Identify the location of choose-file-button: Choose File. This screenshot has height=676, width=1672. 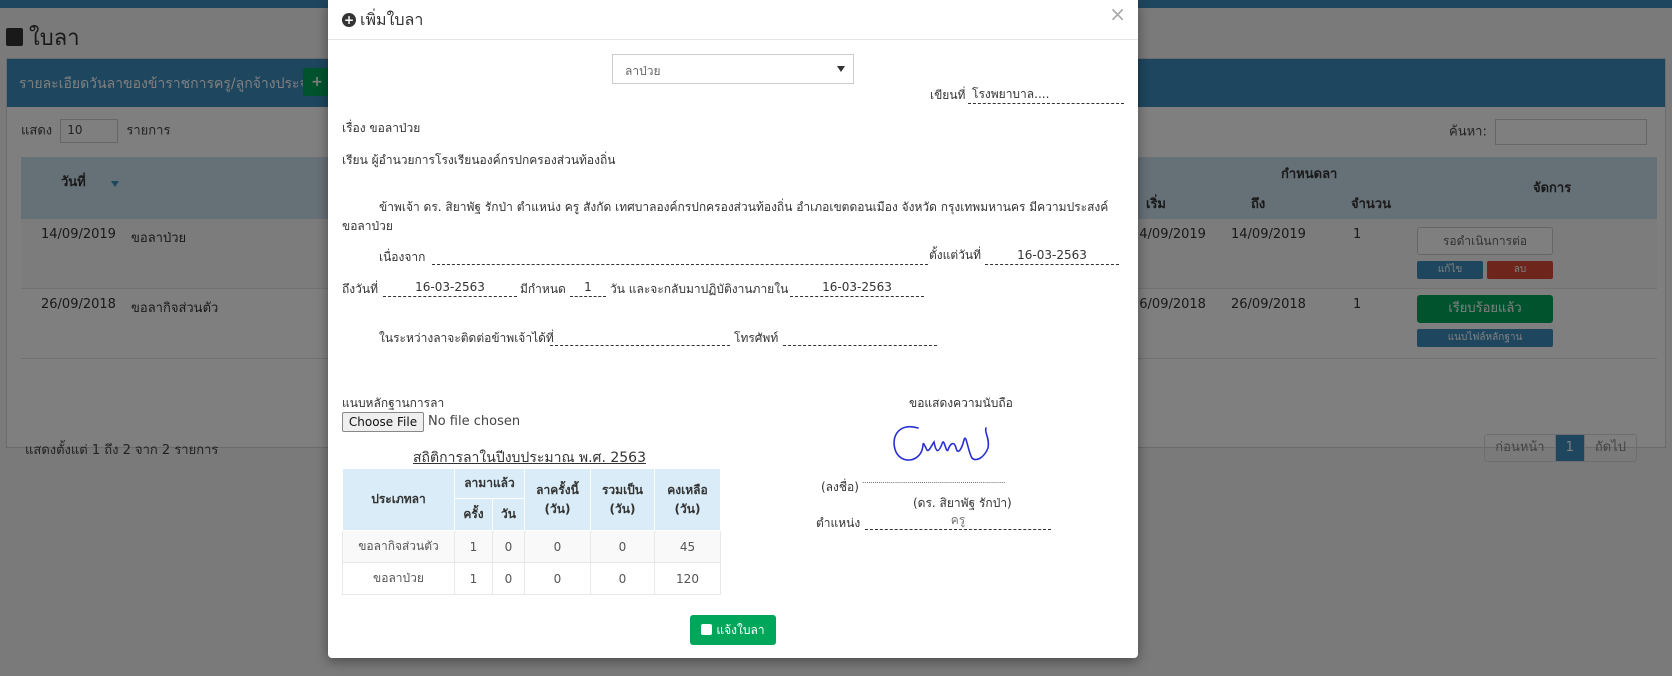
(383, 422).